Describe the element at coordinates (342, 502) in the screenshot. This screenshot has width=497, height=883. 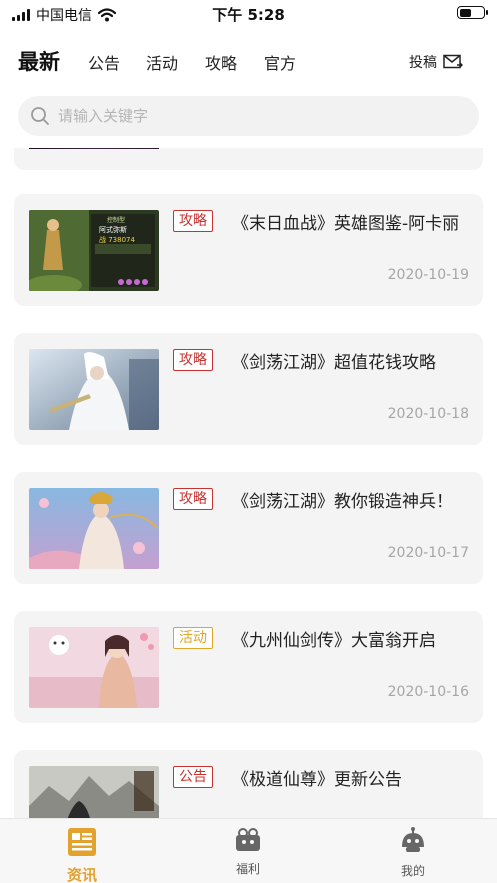
I see `article-title: 《剑荡江湖》教你锻造神兵！` at that location.